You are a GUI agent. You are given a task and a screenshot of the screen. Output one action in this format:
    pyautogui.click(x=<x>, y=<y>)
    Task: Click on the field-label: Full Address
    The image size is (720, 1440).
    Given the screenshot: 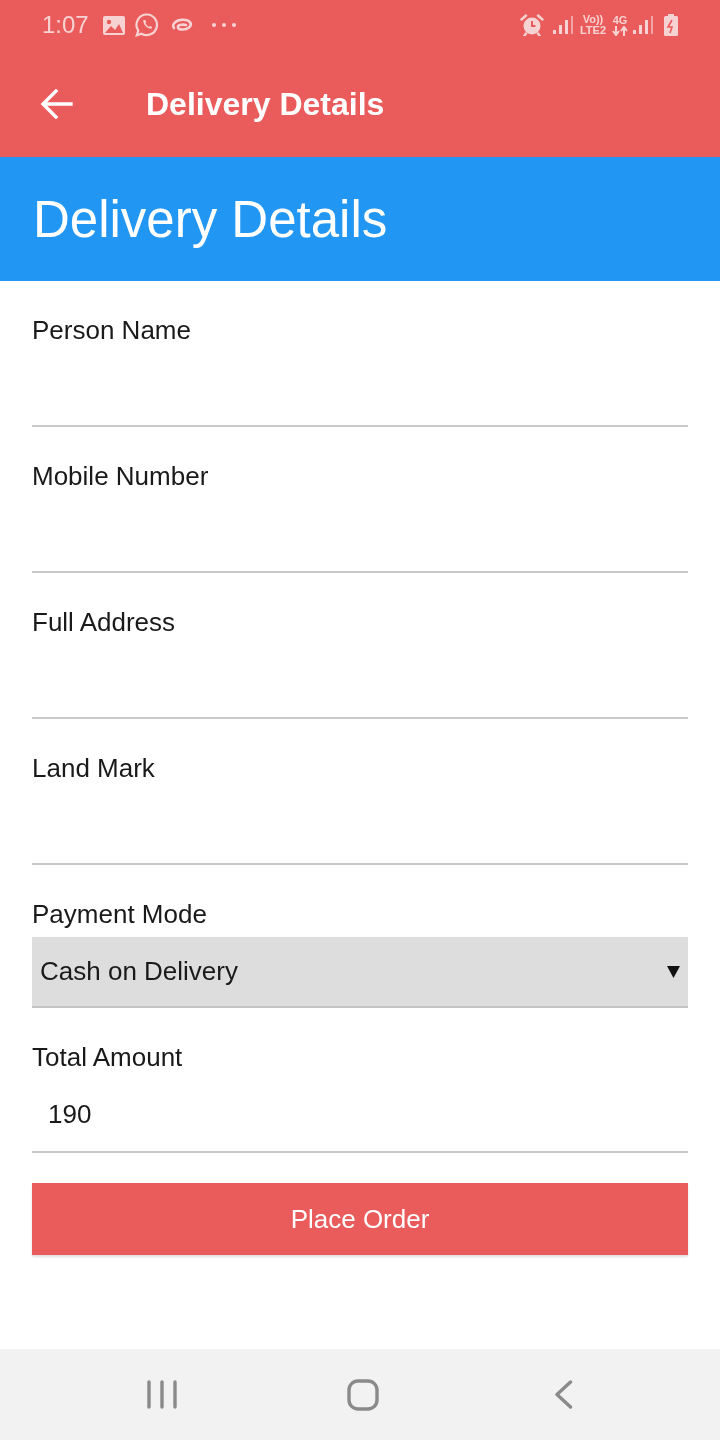 What is the action you would take?
    pyautogui.click(x=104, y=622)
    